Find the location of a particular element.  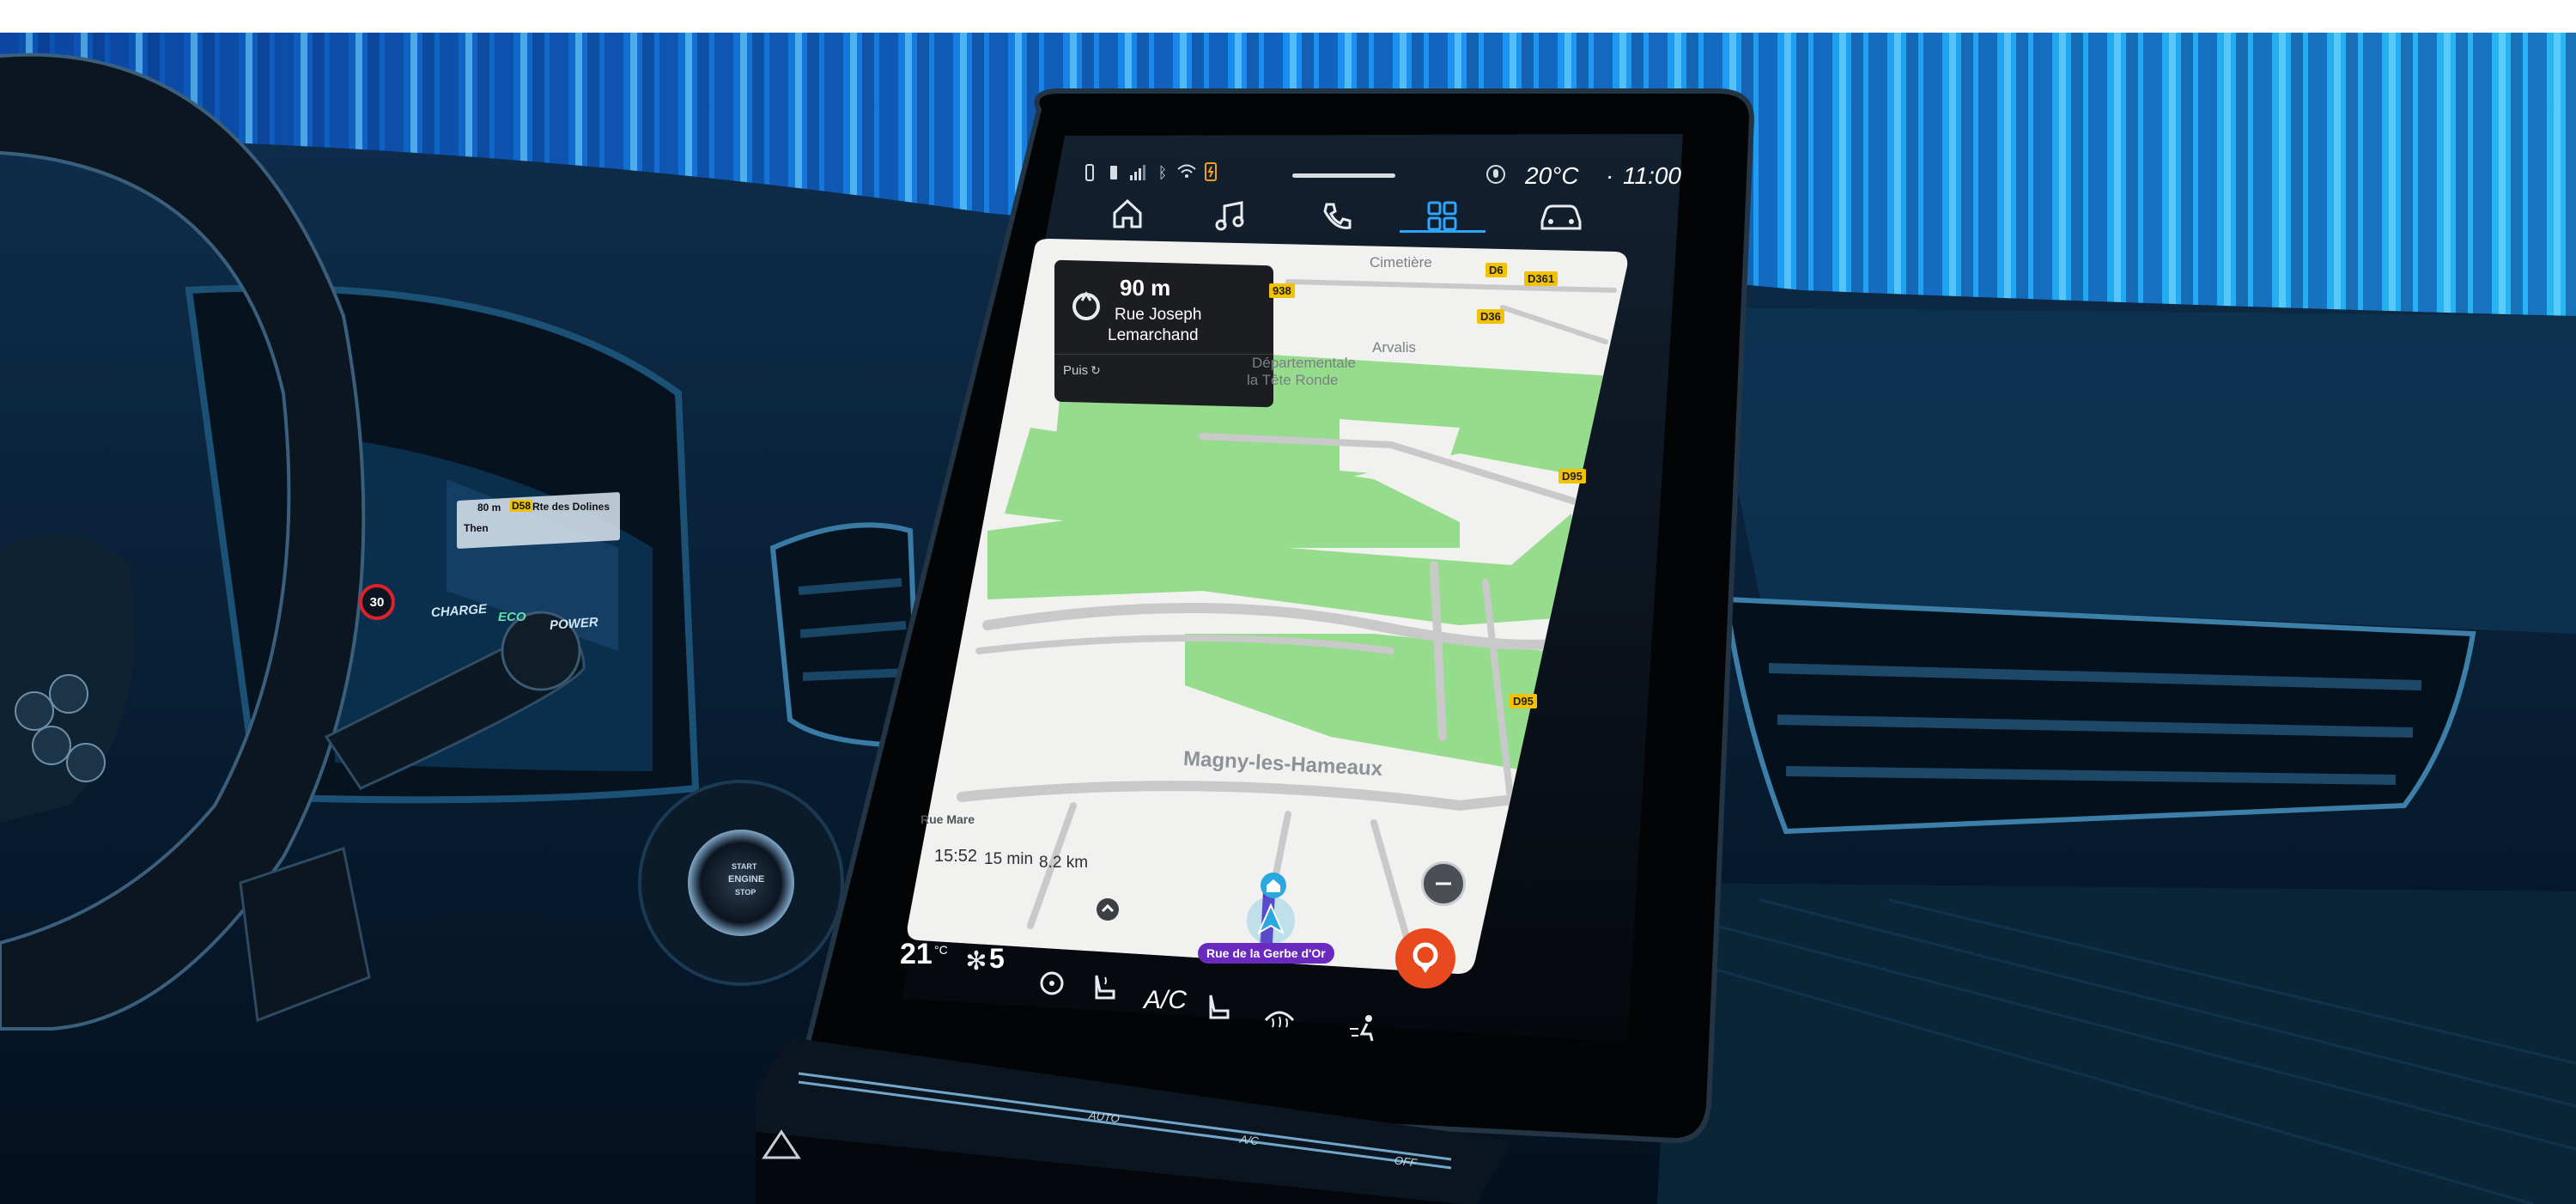

speed-limit-sign: 30 is located at coordinates (377, 602).